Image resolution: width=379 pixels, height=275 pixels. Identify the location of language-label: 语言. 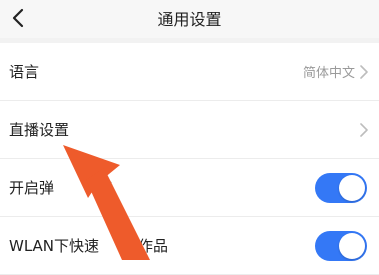
(24, 72).